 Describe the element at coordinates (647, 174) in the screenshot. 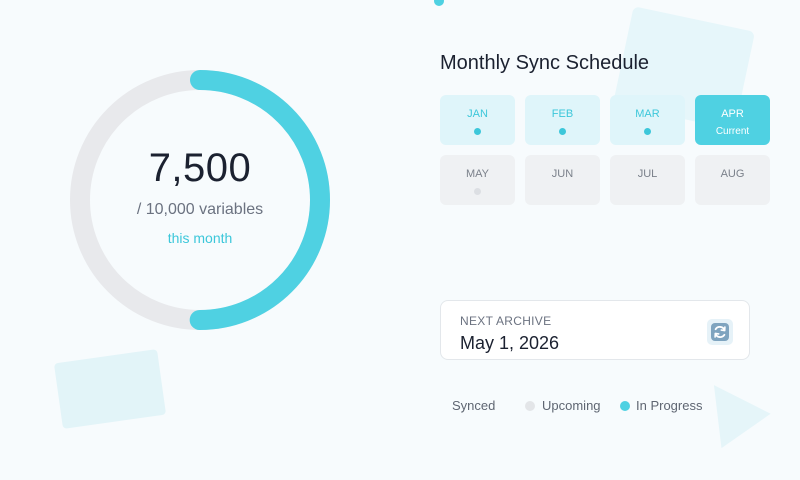

I see `month-label: JUL` at that location.